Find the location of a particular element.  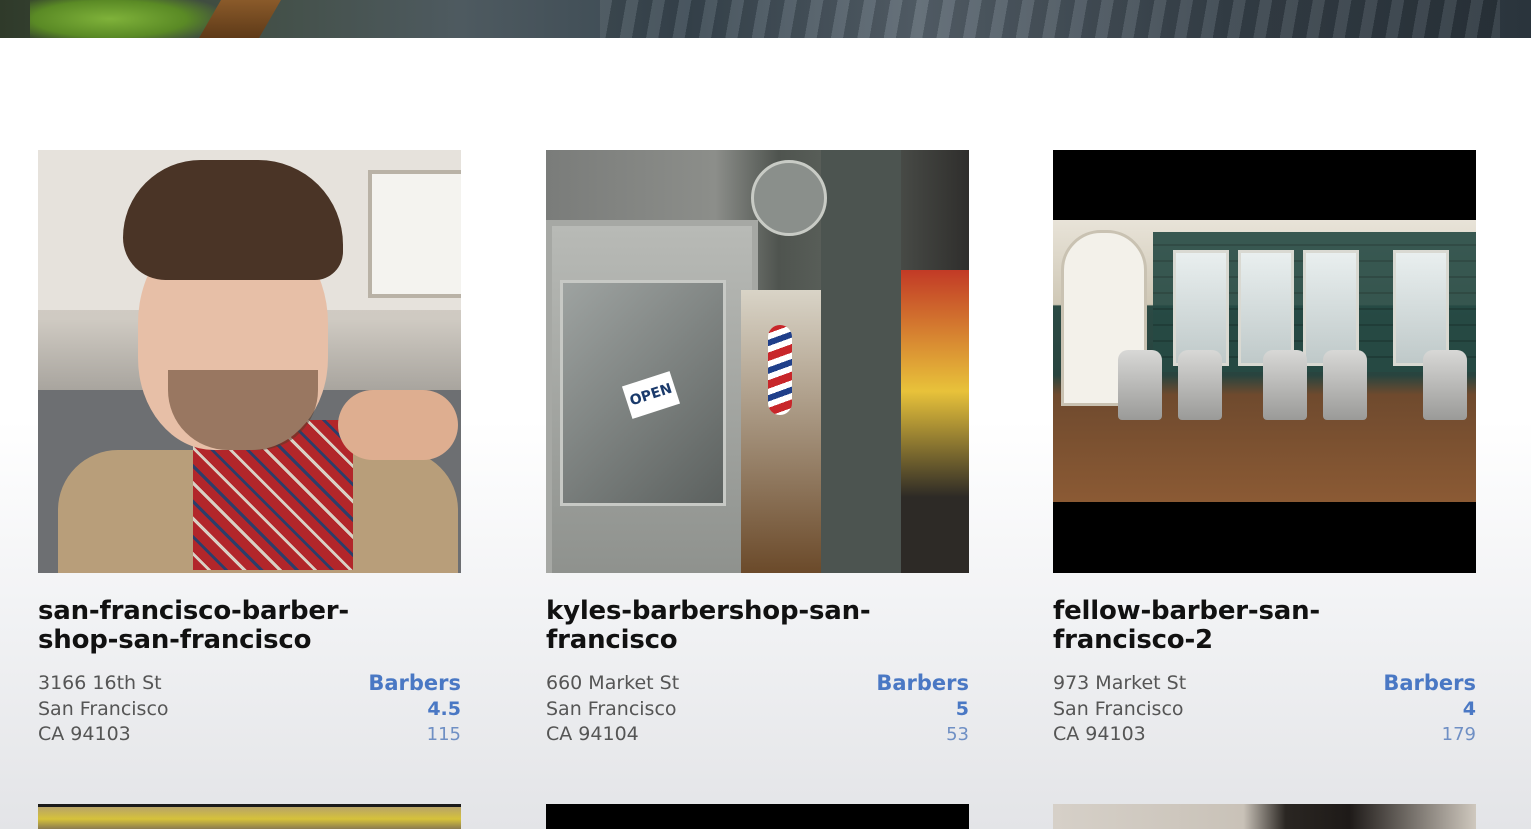

listing-address: 973 Market St San Francisco CA 94103 is located at coordinates (1119, 709).